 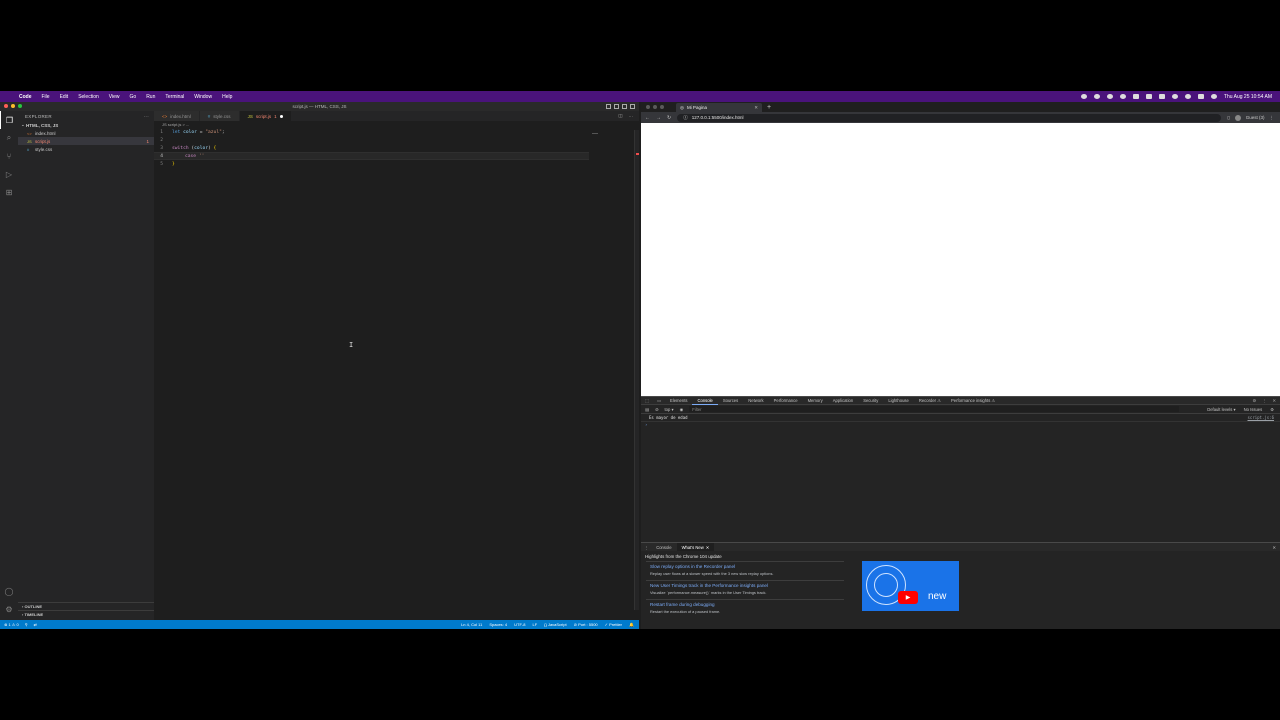 I want to click on code-line: 1 let color = "azul";, so click(x=396, y=132).